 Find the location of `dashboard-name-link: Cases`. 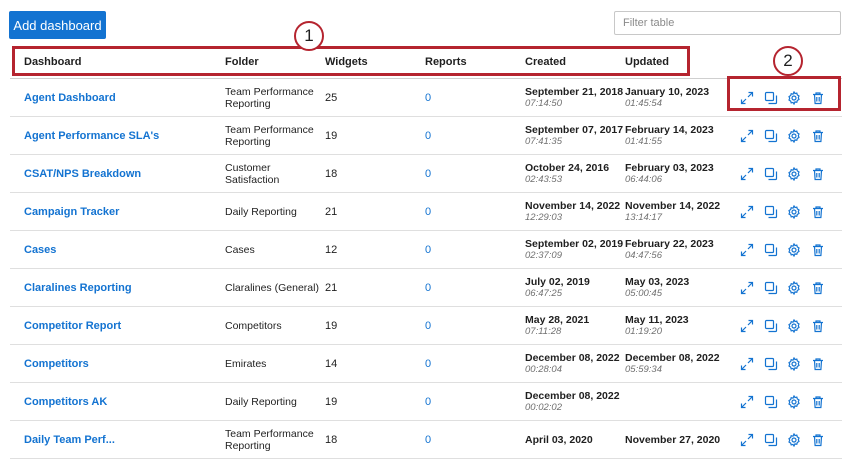

dashboard-name-link: Cases is located at coordinates (119, 250).